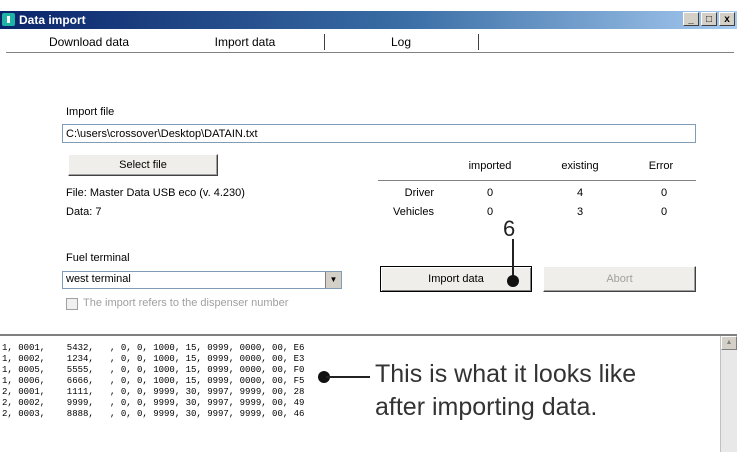 The image size is (737, 452). Describe the element at coordinates (580, 166) in the screenshot. I see `header-existing: existing` at that location.